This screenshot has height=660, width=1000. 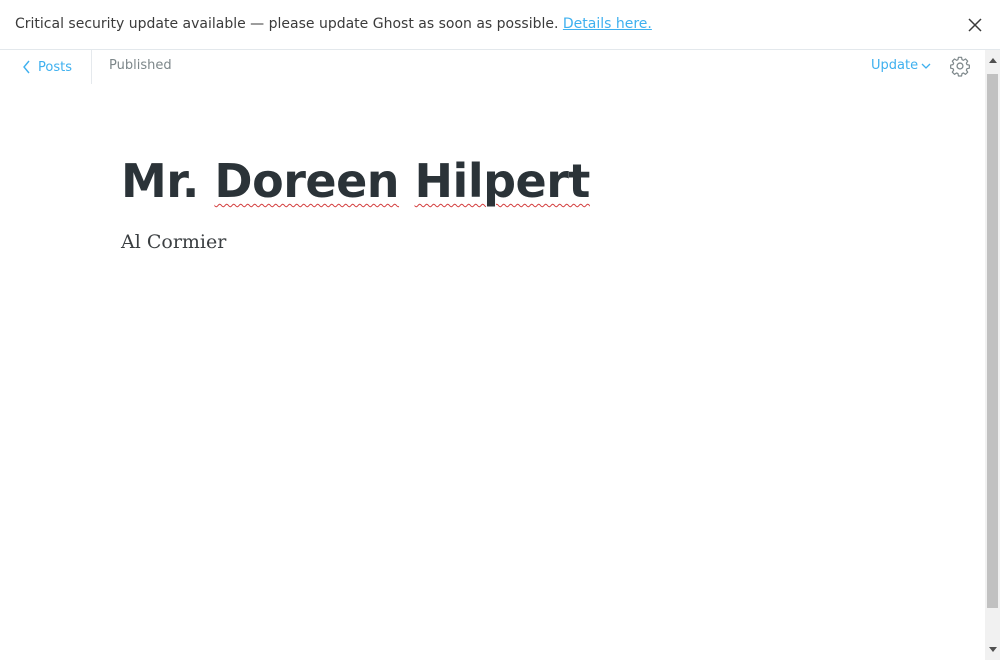 I want to click on gear-icon, so click(x=960, y=66).